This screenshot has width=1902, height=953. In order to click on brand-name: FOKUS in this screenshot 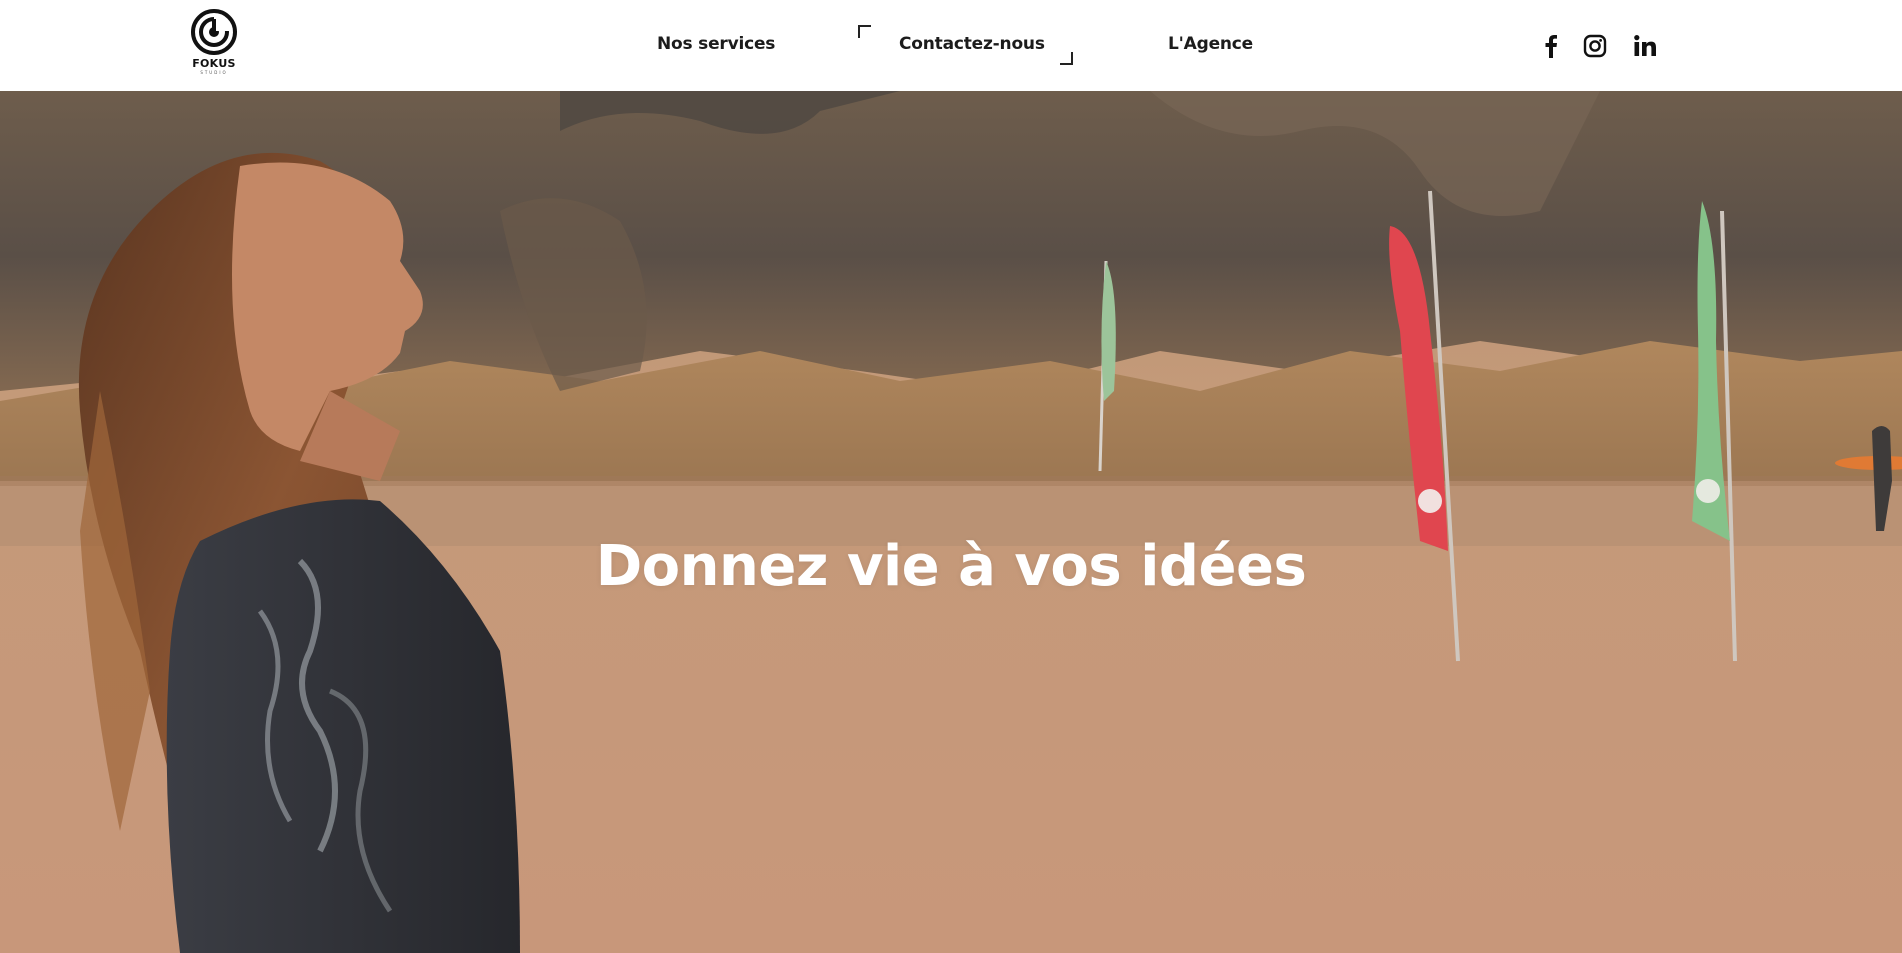, I will do `click(214, 63)`.